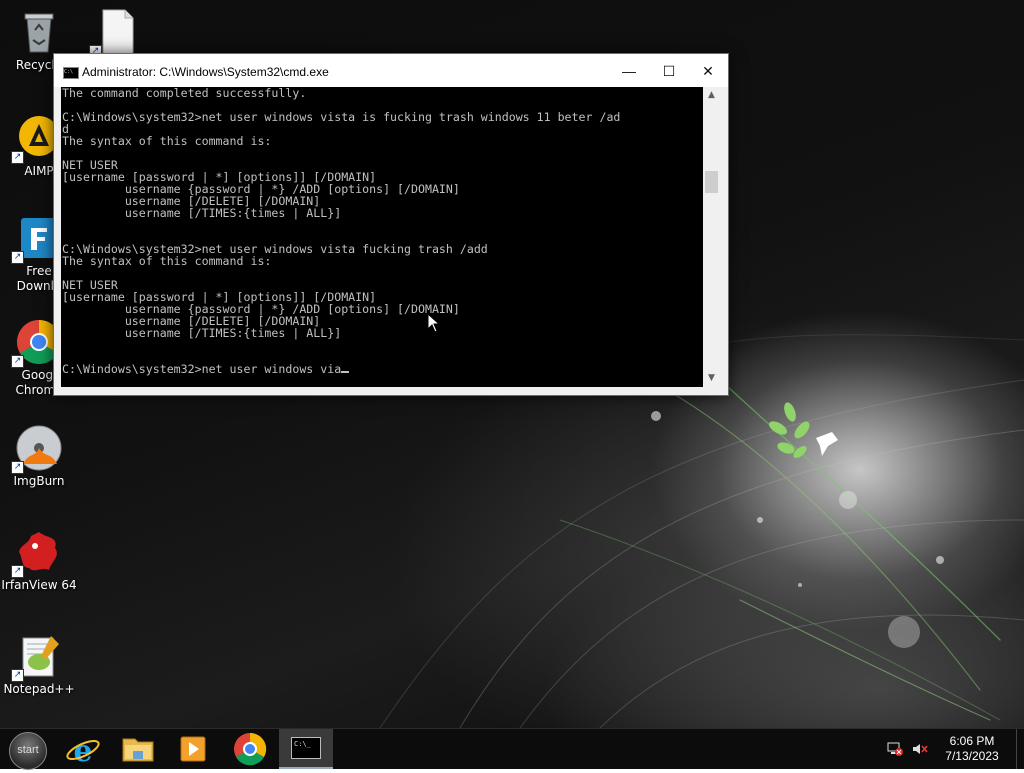  I want to click on taskbar-internet-explorer: e, so click(83, 749).